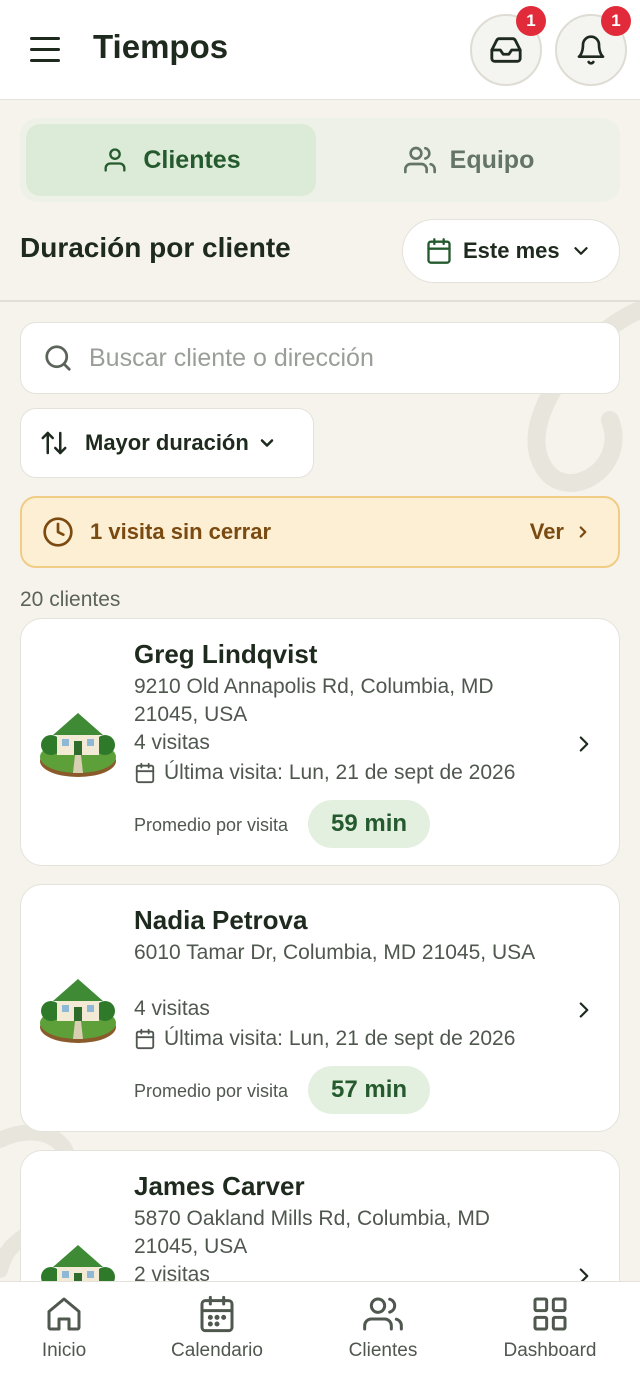  I want to click on period-label: Este mes, so click(511, 250).